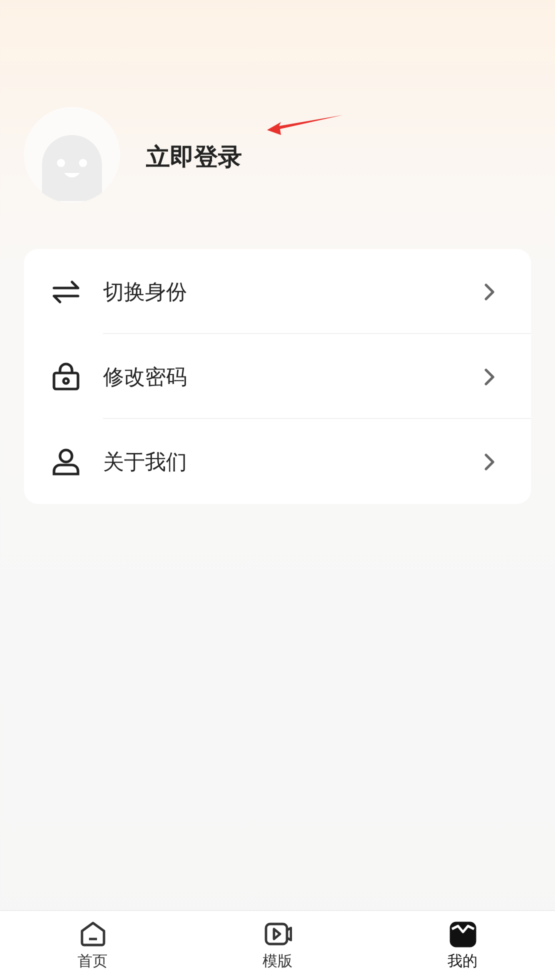 The image size is (555, 973). I want to click on video-icon, so click(278, 934).